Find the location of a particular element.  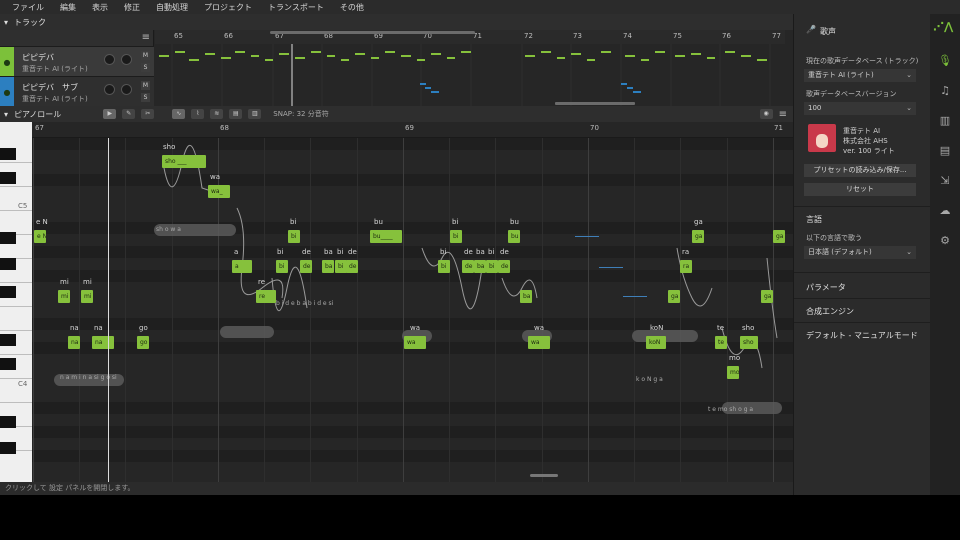

note-block: sho ___ is located at coordinates (184, 161).